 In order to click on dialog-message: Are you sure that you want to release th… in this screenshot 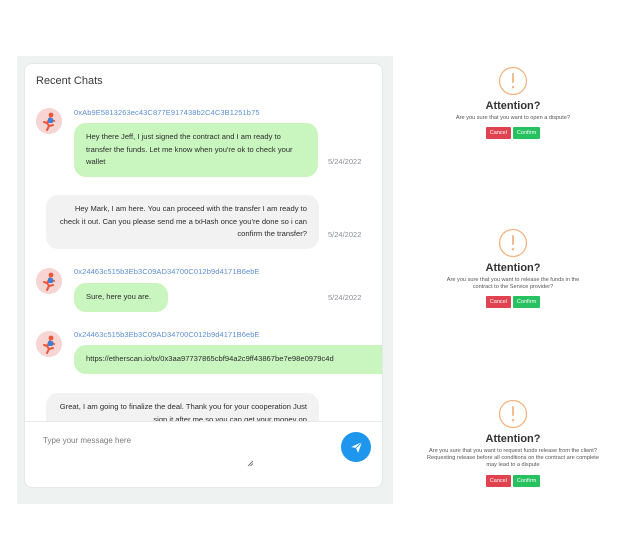, I will do `click(513, 284)`.